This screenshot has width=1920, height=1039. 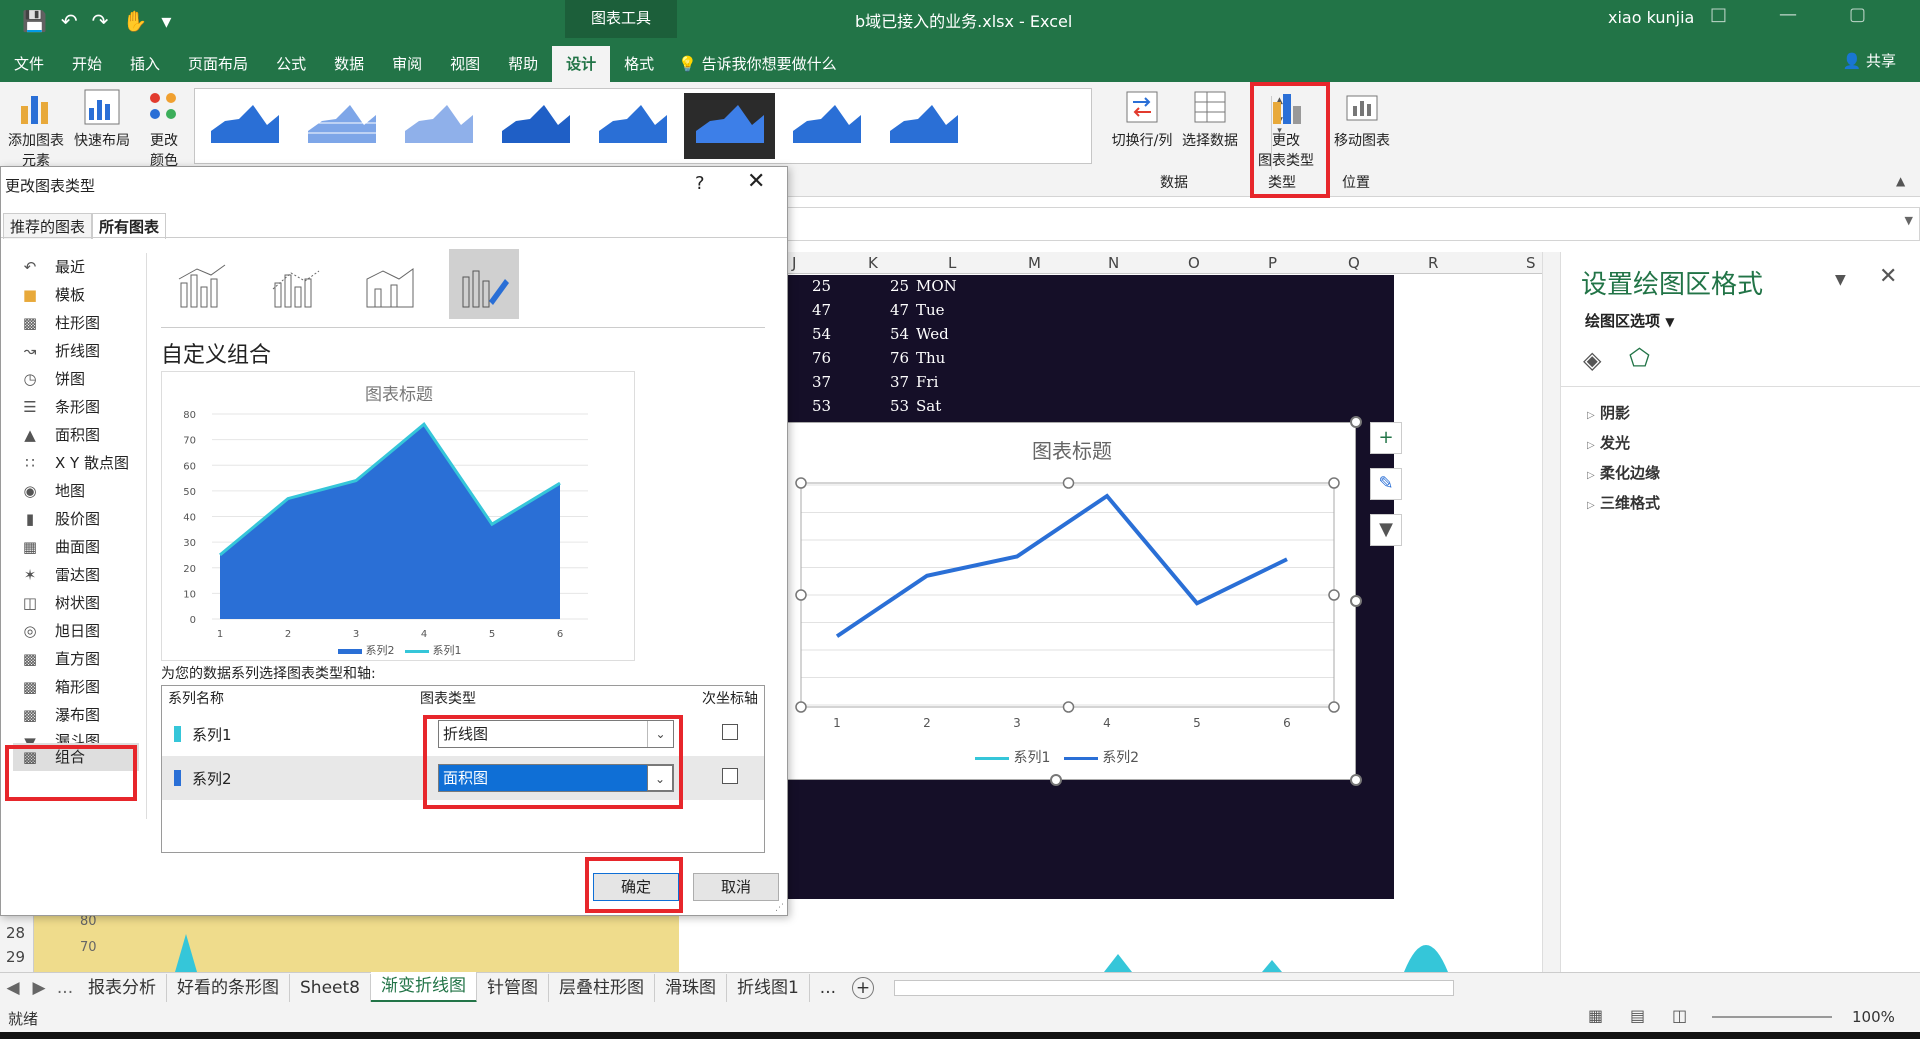 I want to click on col-header: L, so click(x=952, y=263).